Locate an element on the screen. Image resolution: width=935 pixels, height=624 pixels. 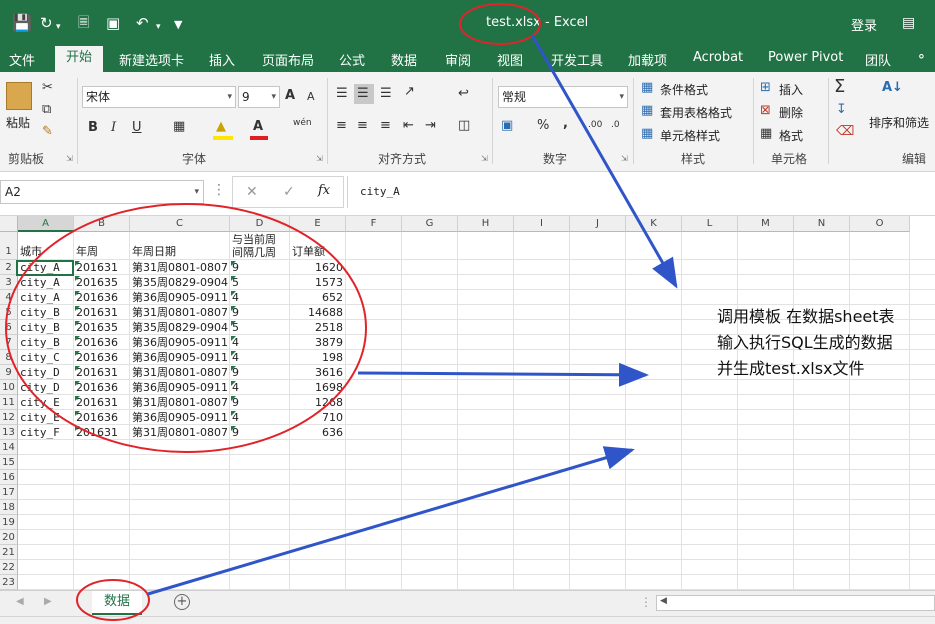
row-header: 15 is located at coordinates (9, 462).